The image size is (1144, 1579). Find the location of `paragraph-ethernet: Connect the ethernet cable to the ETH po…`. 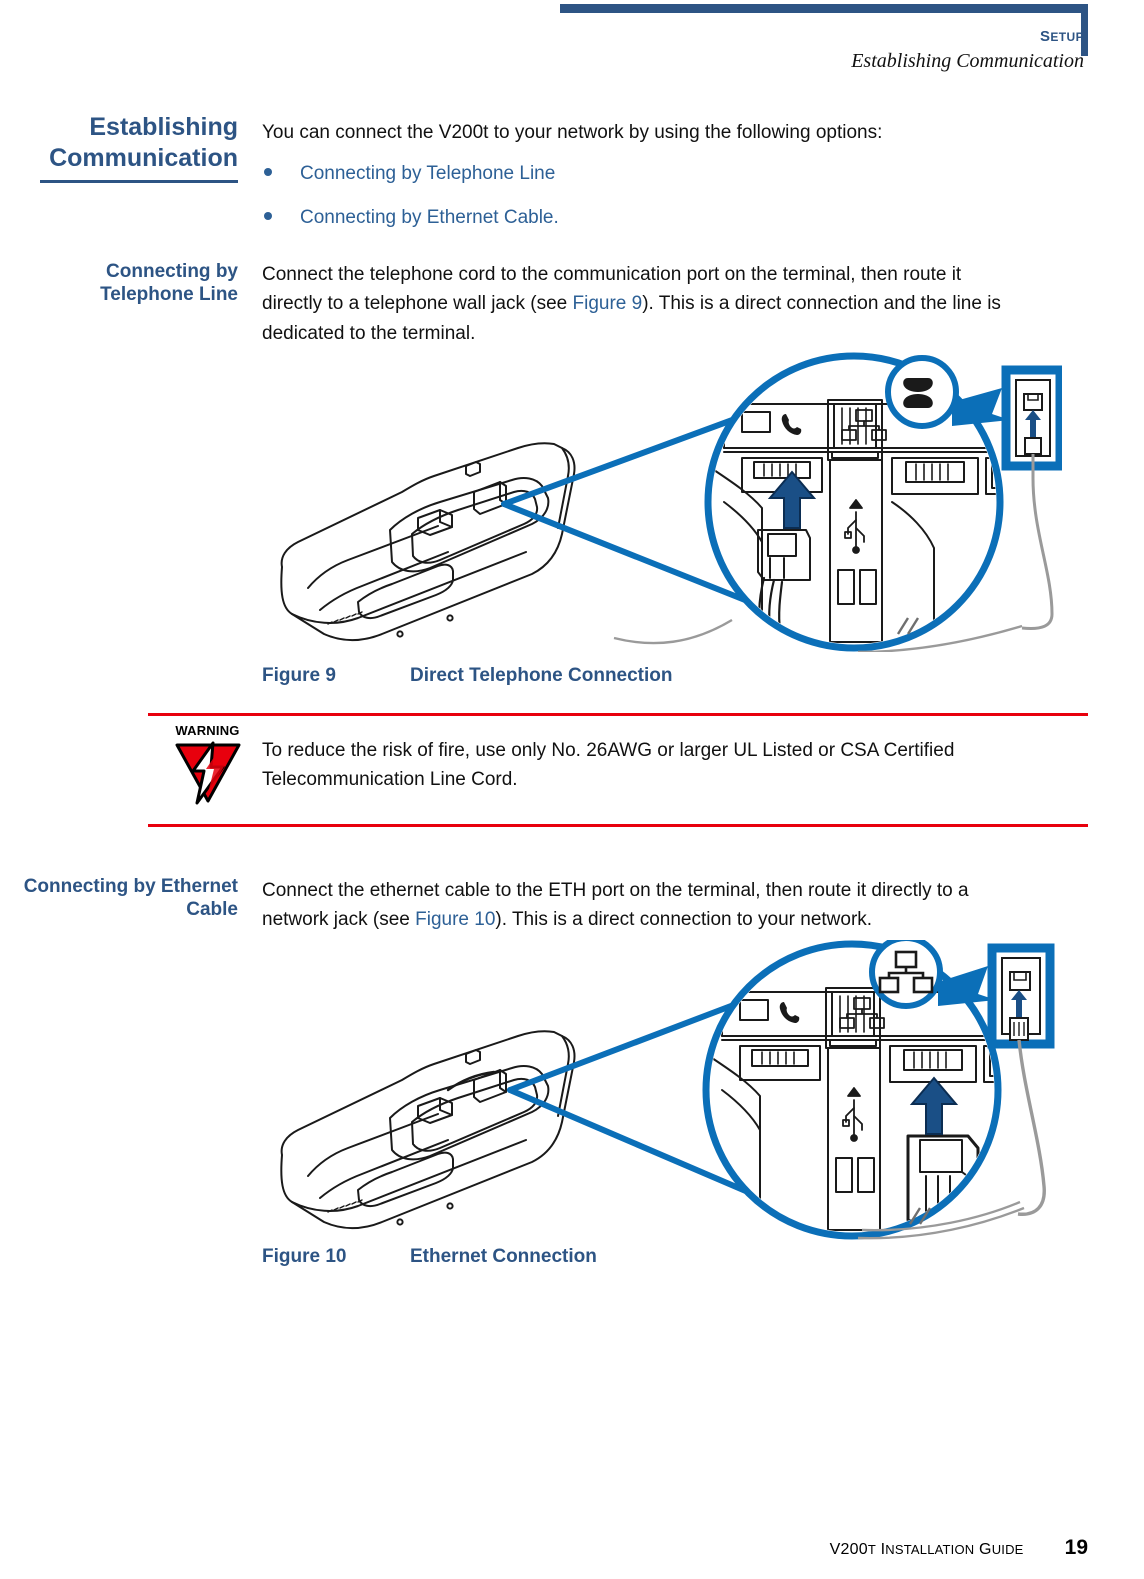

paragraph-ethernet: Connect the ethernet cable to the ETH po… is located at coordinates (647, 905).